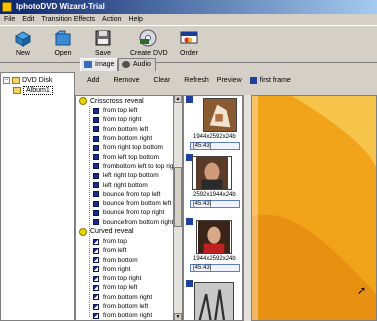 This screenshot has height=321, width=377. Describe the element at coordinates (226, 64) in the screenshot. I see `tab-bar: Image Audio` at that location.